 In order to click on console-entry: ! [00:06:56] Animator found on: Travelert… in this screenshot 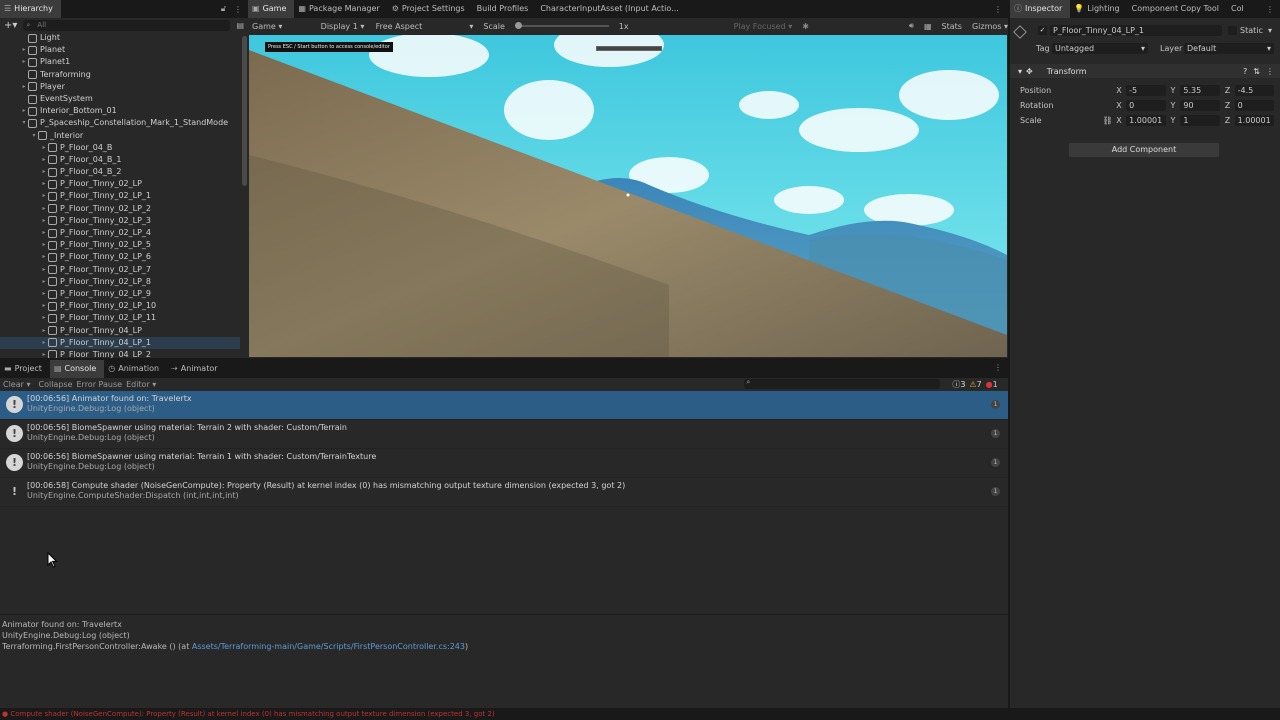, I will do `click(504, 405)`.